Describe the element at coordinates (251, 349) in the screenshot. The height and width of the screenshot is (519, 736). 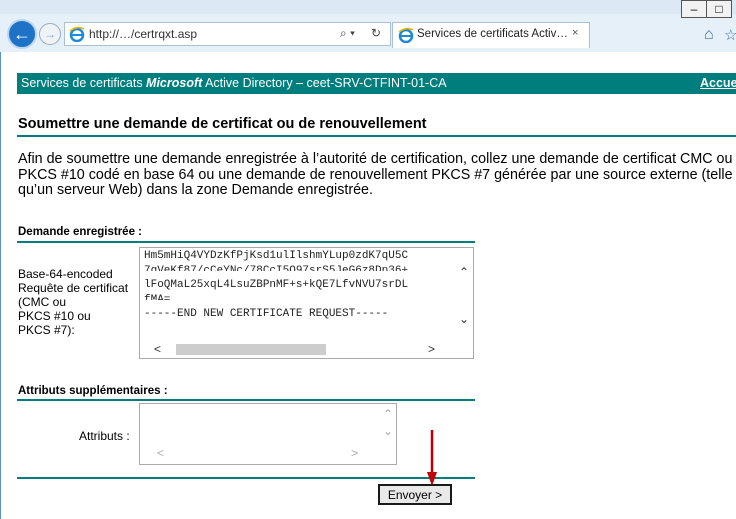
I see `horizontal-scroll-thumb` at that location.